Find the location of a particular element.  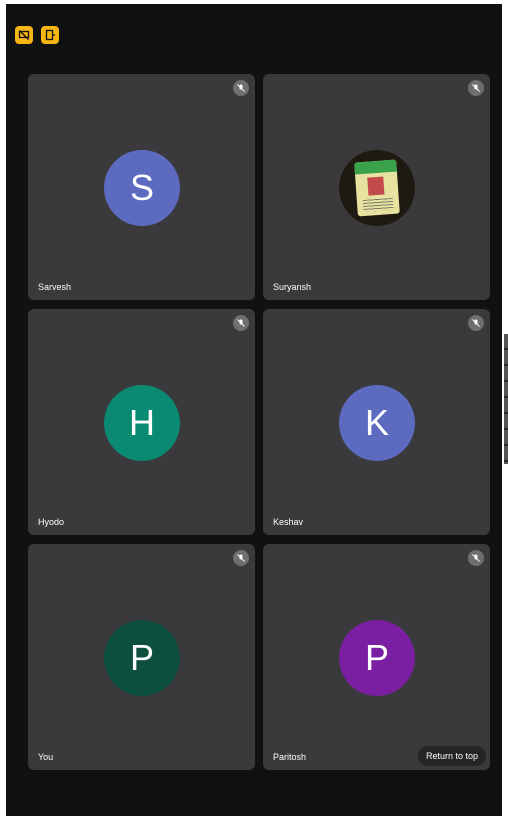

scrollbar is located at coordinates (506, 399).